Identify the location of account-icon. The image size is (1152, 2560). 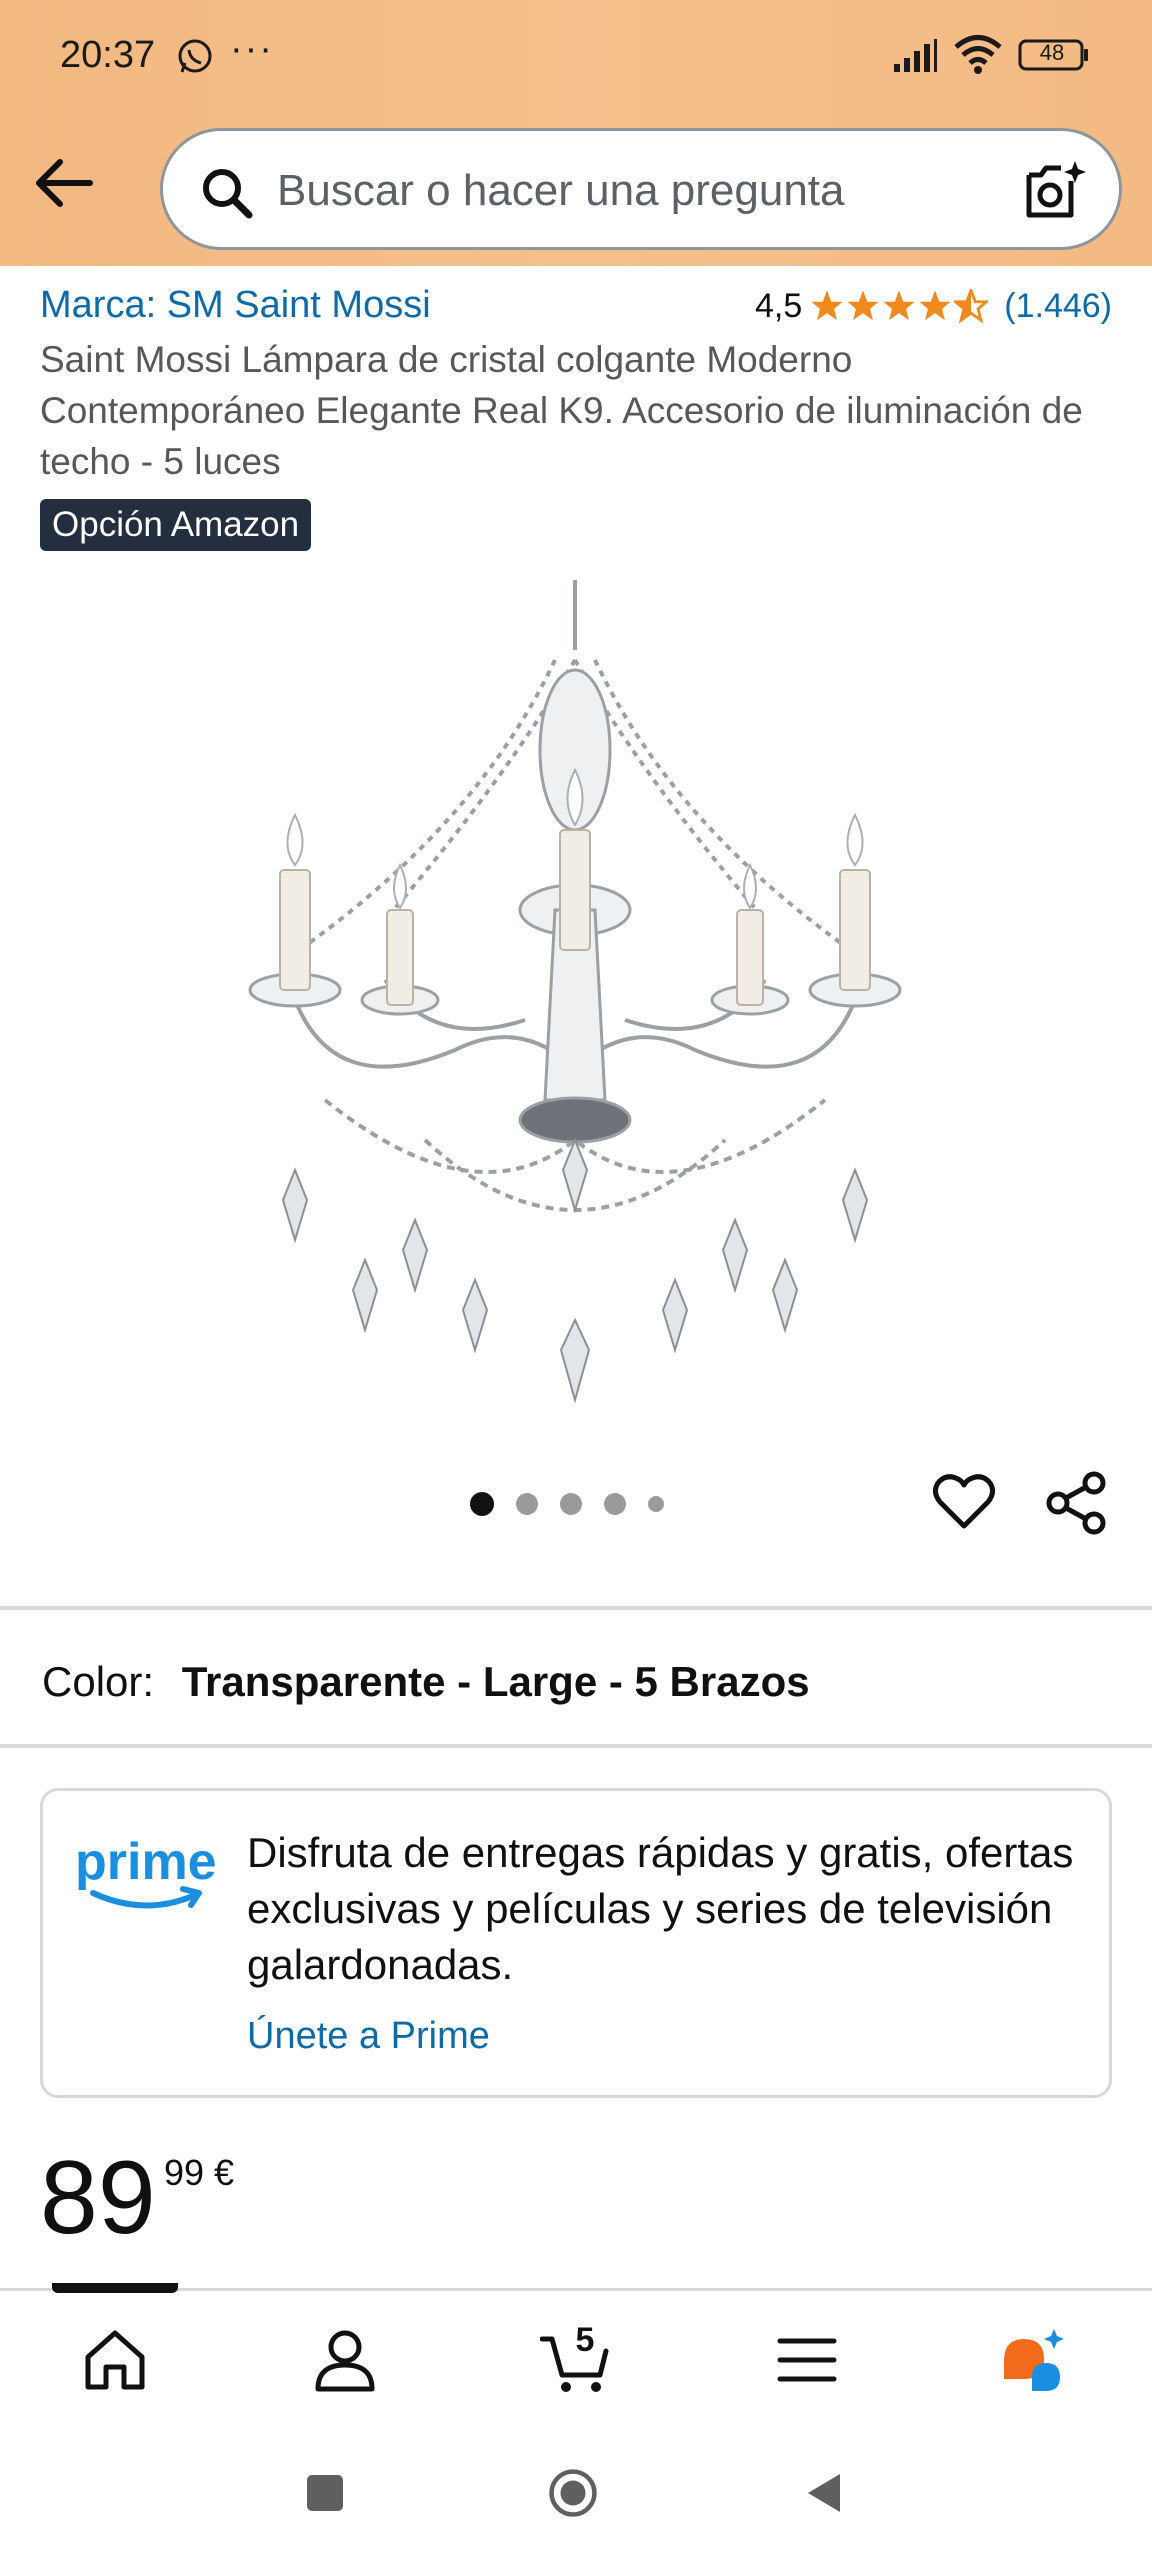
(345, 2360).